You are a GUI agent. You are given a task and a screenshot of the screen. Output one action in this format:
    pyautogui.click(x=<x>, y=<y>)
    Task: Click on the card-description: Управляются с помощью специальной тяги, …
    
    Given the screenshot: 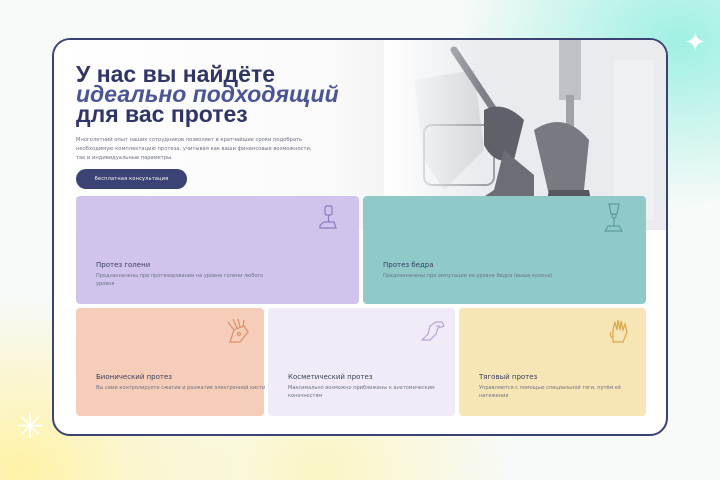 What is the action you would take?
    pyautogui.click(x=550, y=392)
    